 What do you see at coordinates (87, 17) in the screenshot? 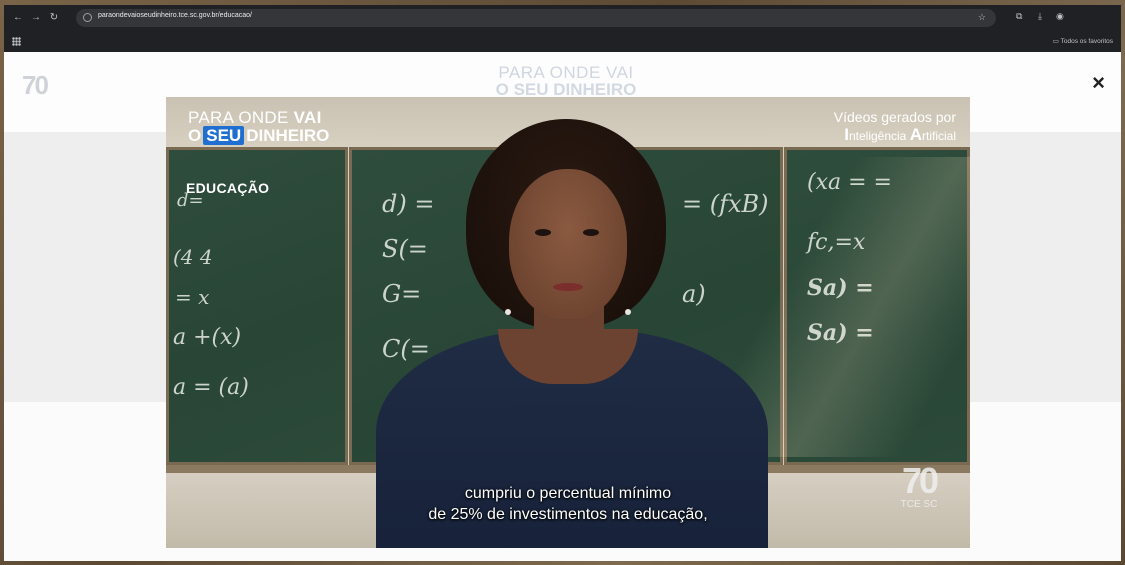
I see `site-info-icon` at bounding box center [87, 17].